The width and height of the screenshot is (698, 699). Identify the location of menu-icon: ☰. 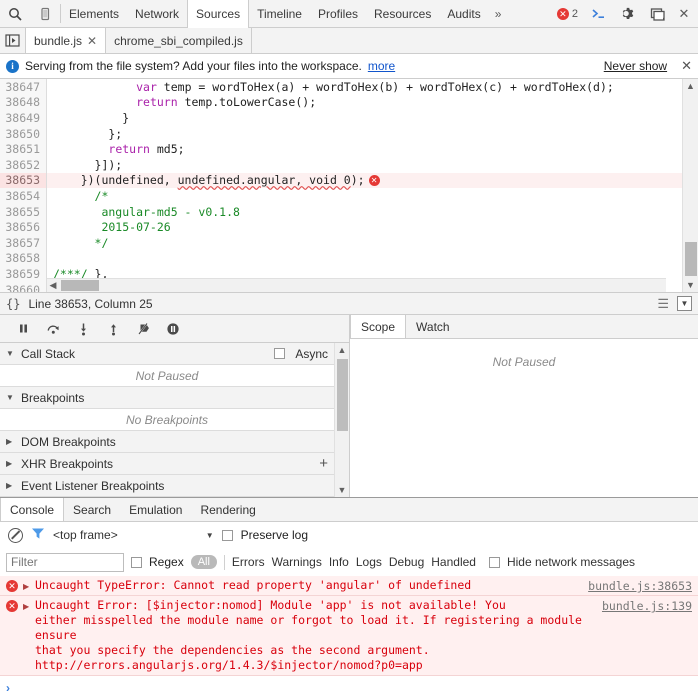
(663, 304).